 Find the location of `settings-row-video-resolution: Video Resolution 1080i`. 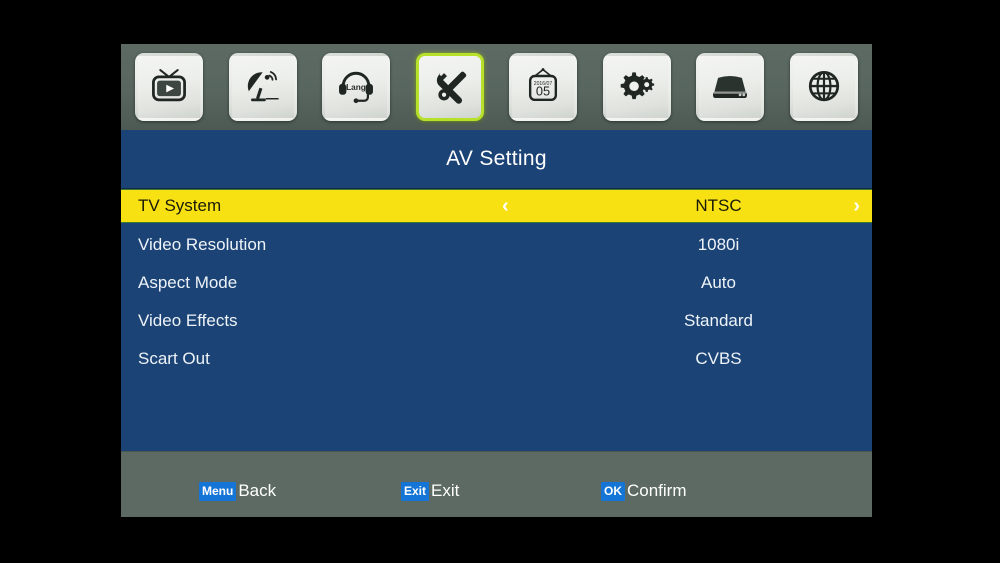

settings-row-video-resolution: Video Resolution 1080i is located at coordinates (496, 245).